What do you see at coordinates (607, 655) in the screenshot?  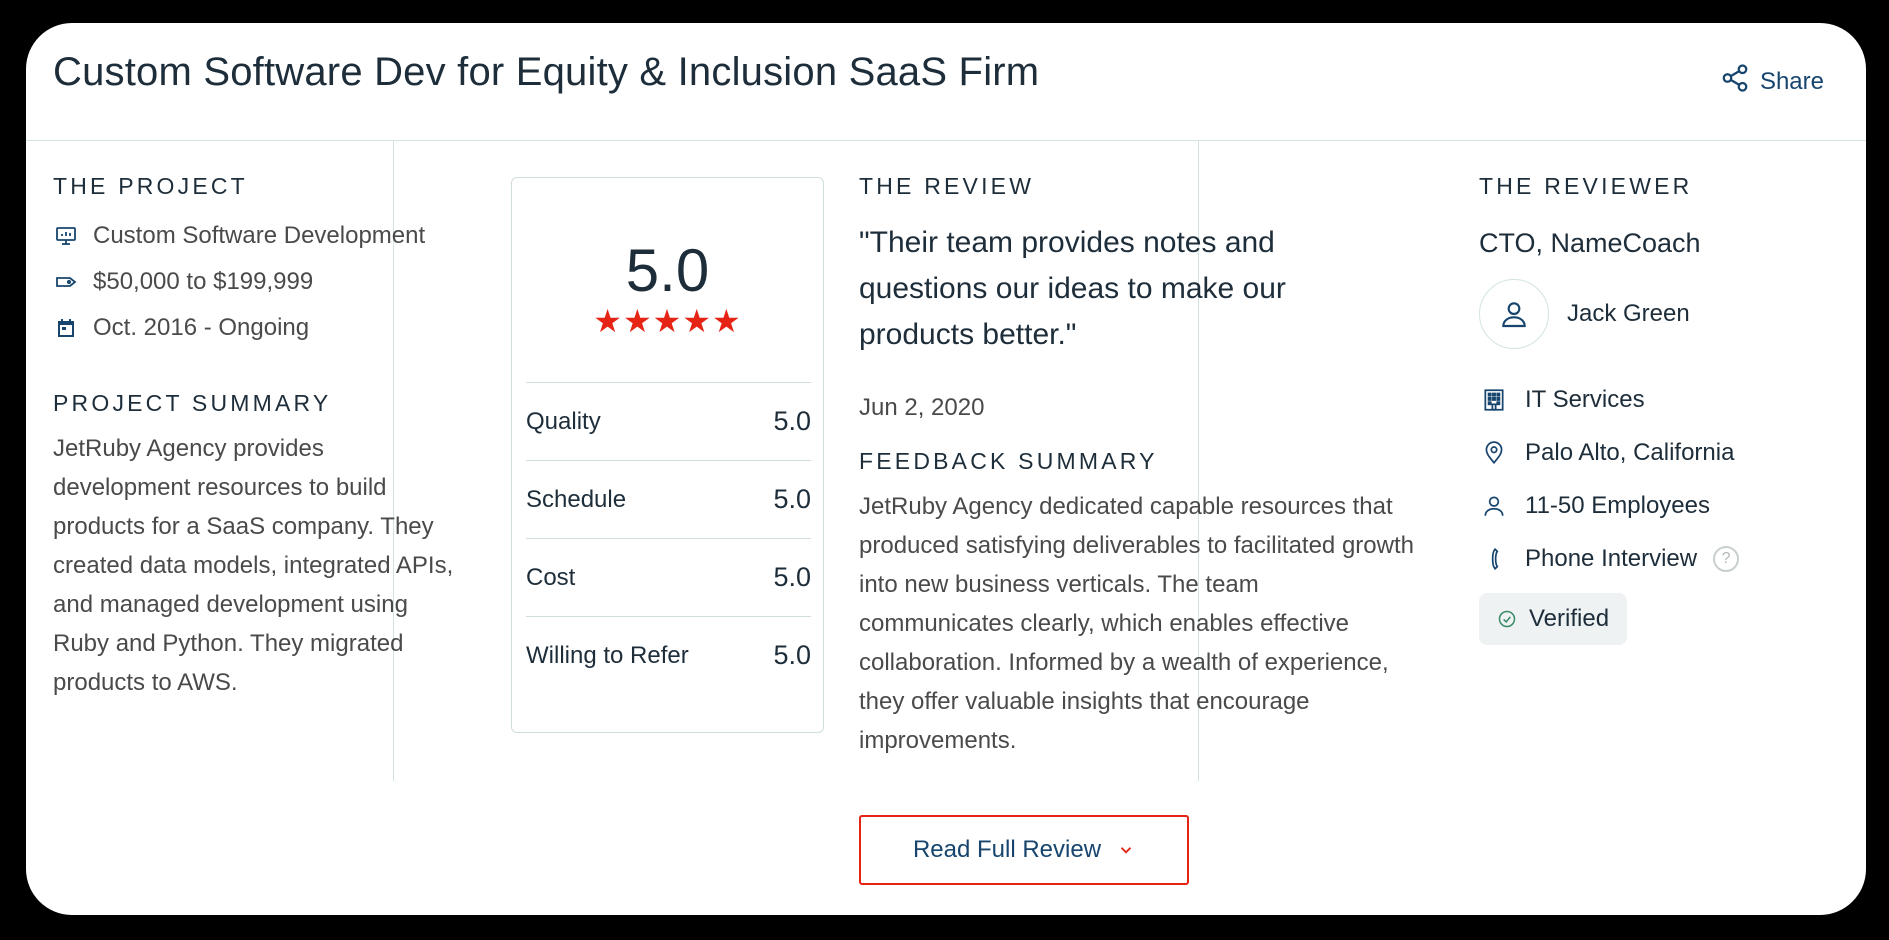 I see `score-label: Willing to Refer` at bounding box center [607, 655].